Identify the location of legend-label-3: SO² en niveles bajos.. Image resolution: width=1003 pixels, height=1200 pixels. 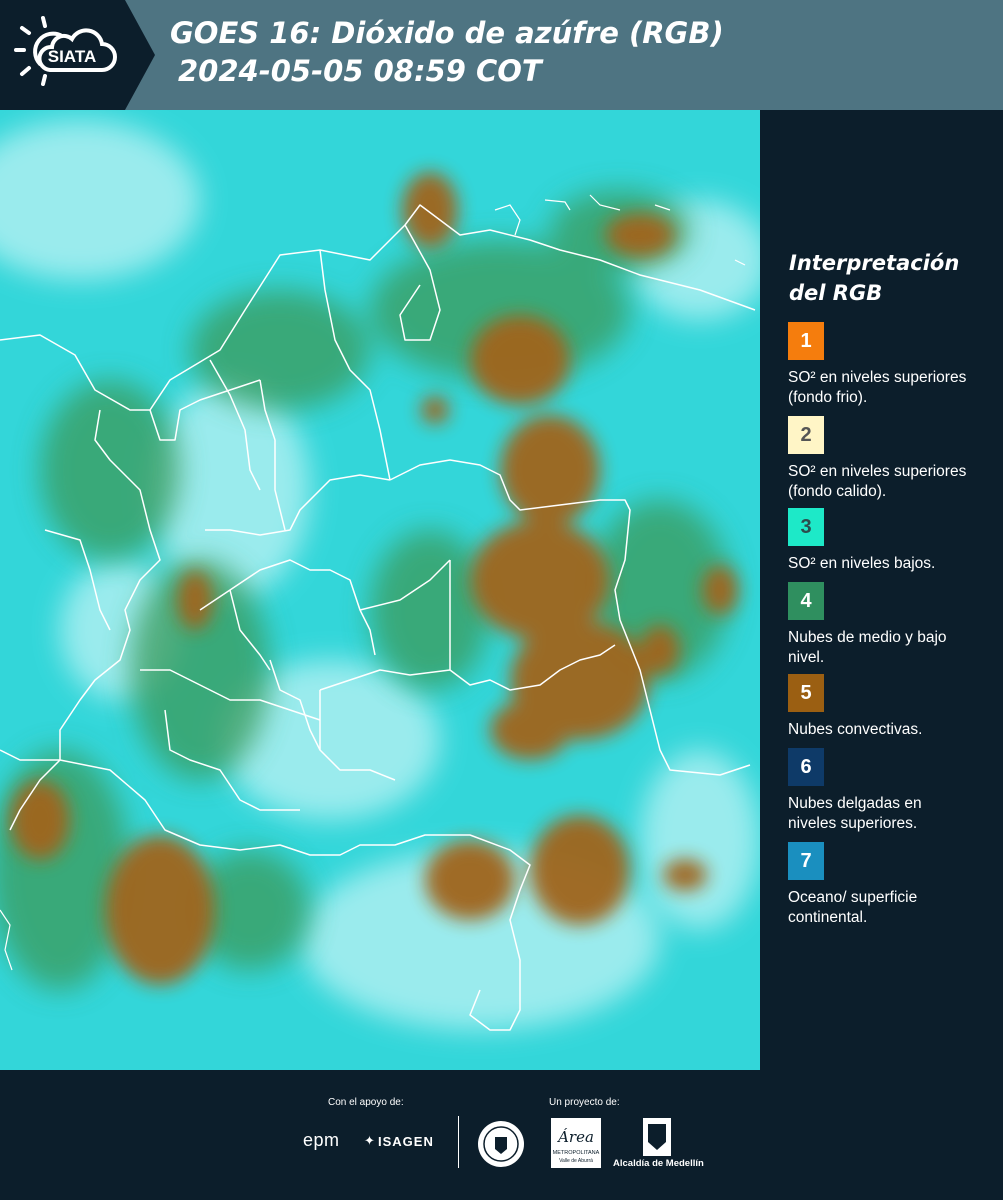
(862, 563).